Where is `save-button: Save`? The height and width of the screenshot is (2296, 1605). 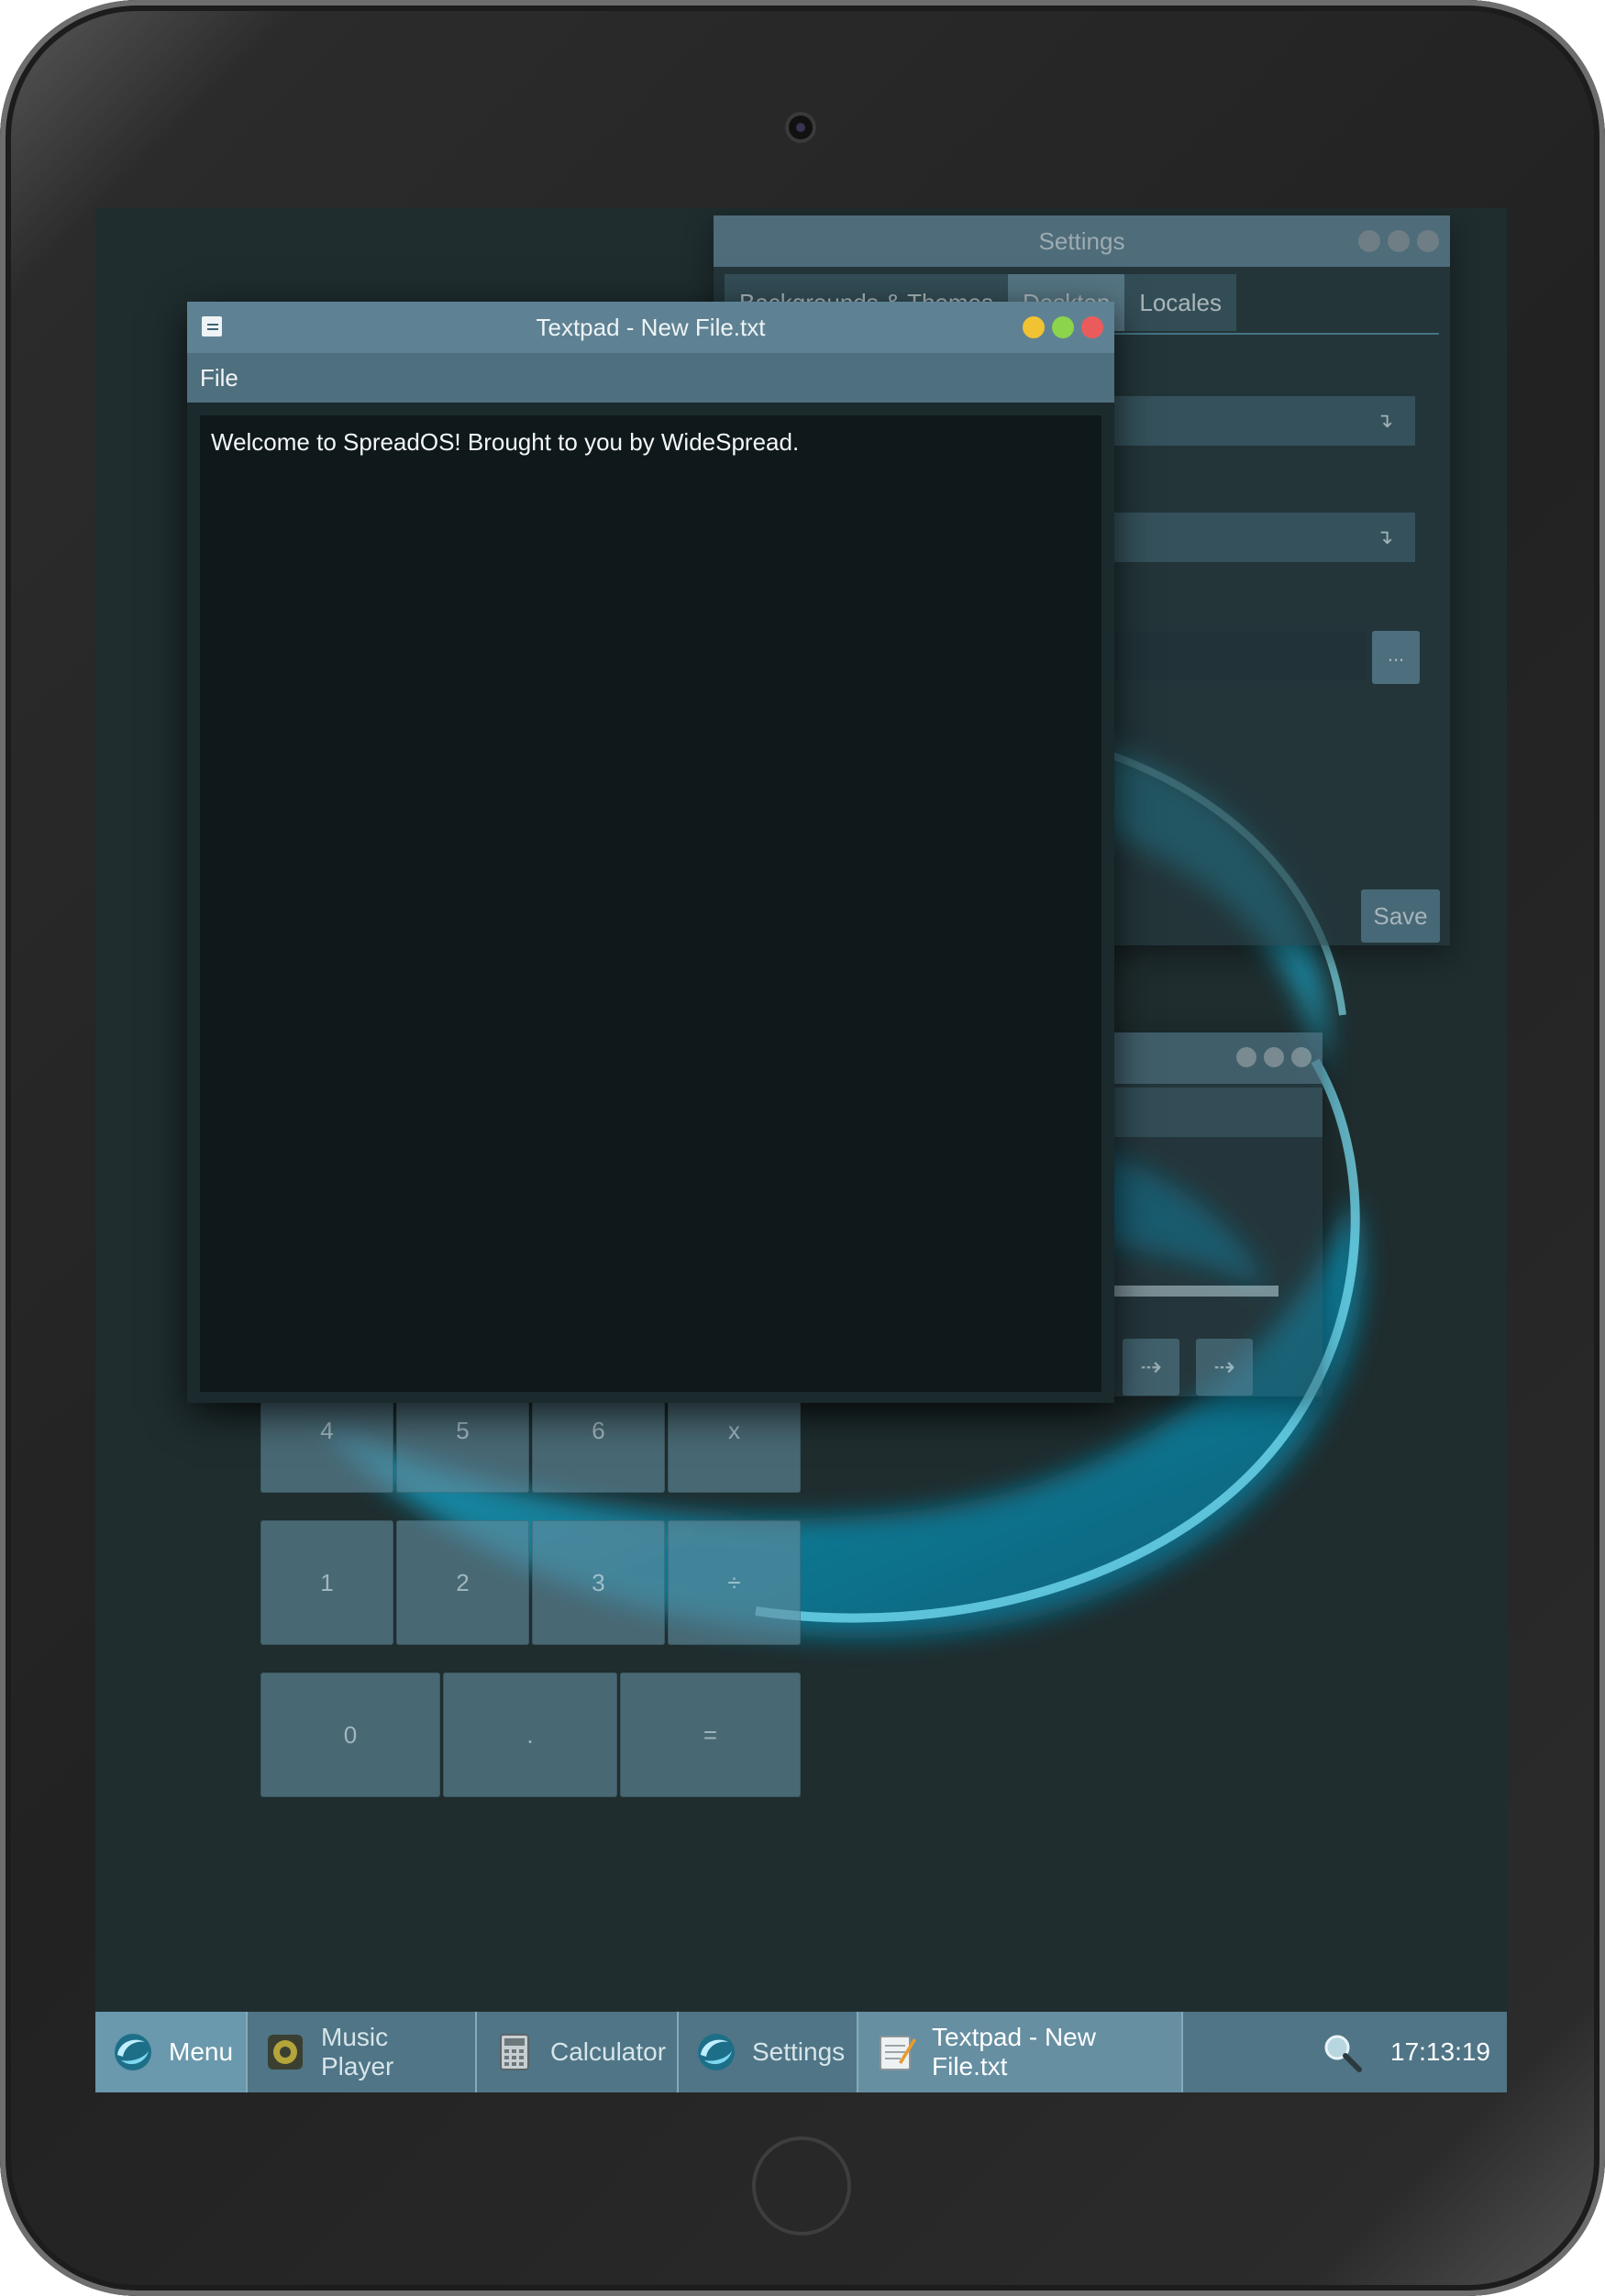 save-button: Save is located at coordinates (1400, 916).